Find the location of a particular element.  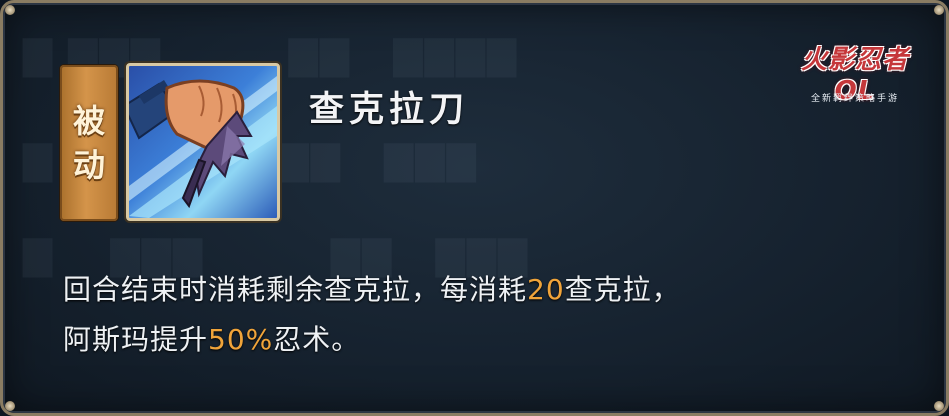

skill-name: 查克拉刀 is located at coordinates (389, 110).